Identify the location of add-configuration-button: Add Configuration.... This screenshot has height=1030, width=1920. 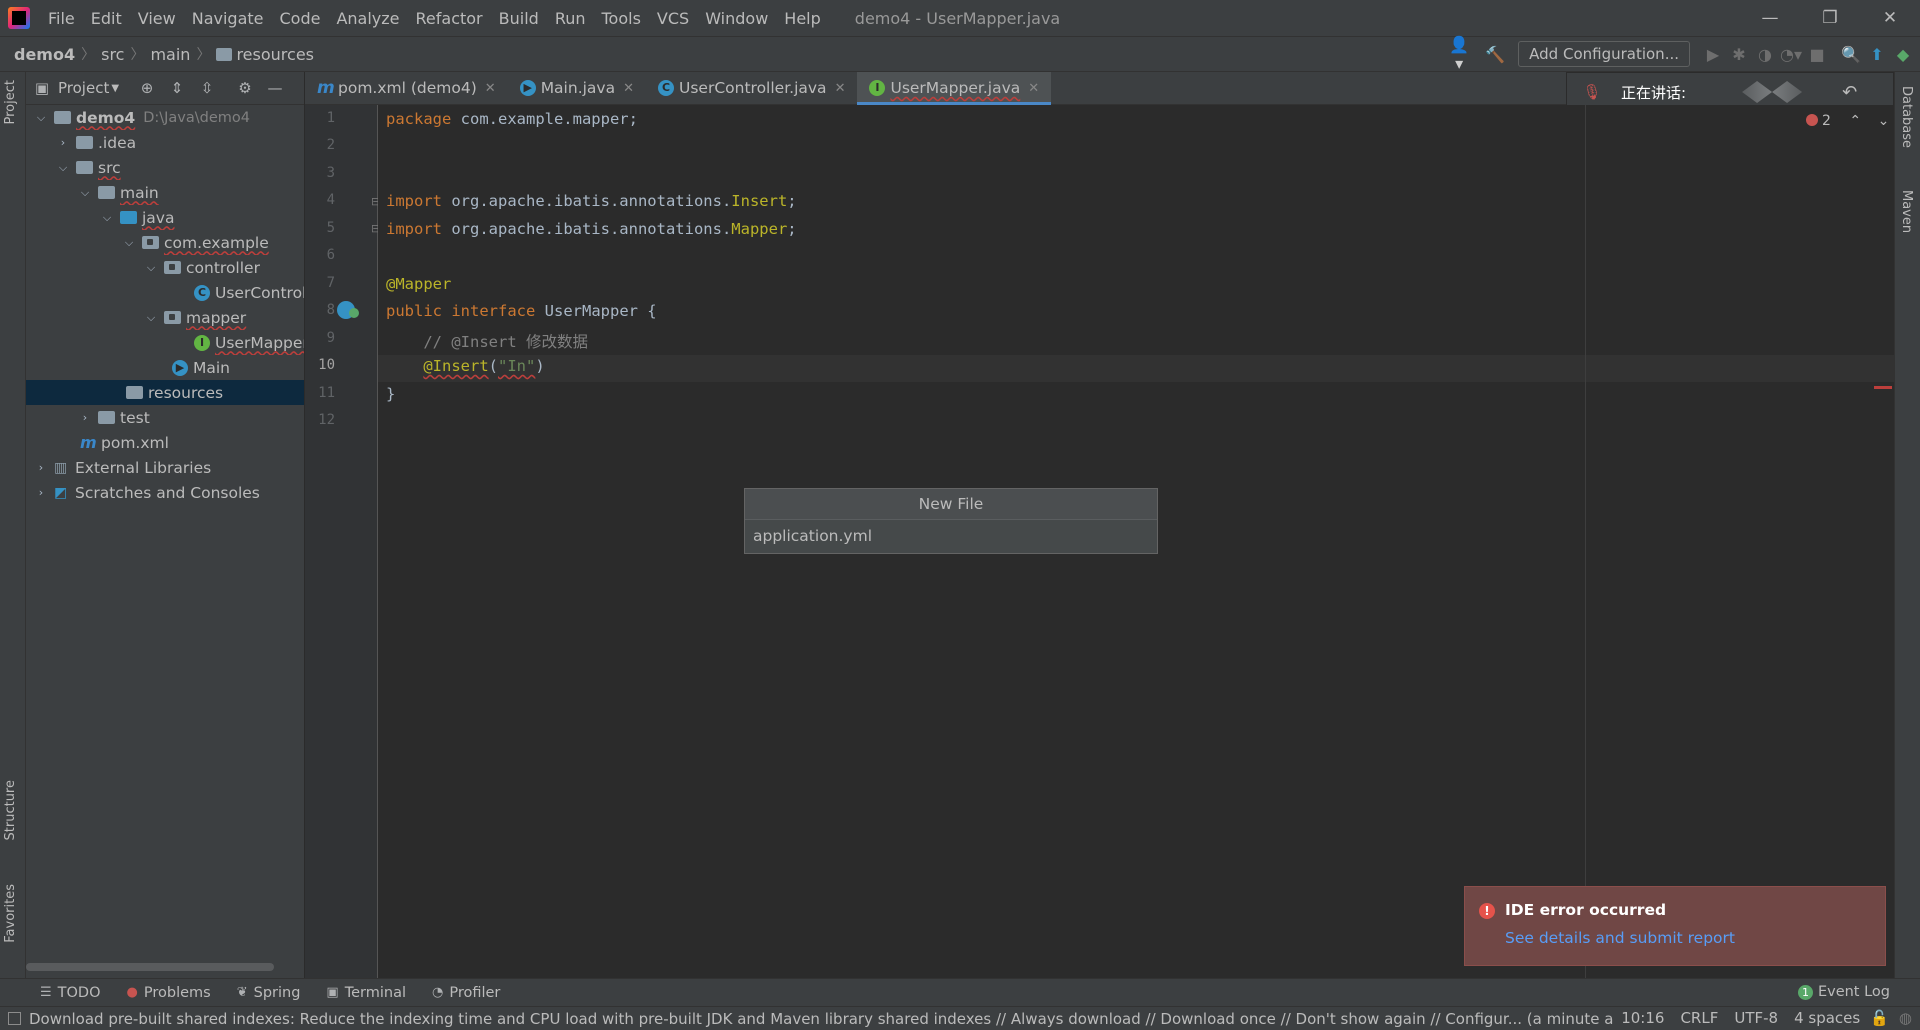
(1604, 54).